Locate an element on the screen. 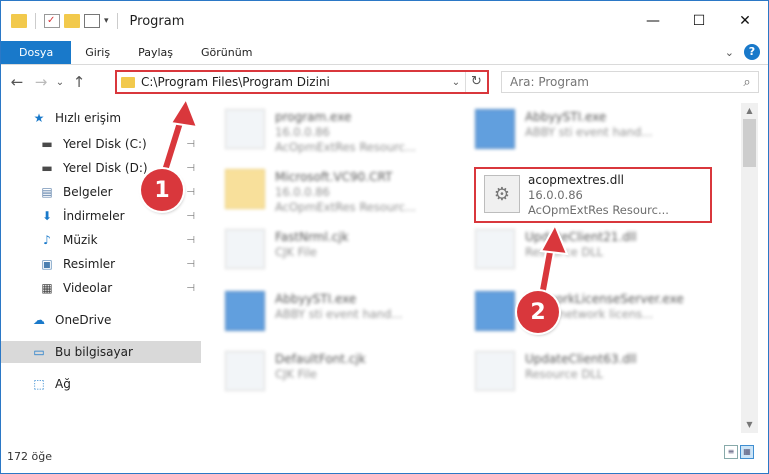 This screenshot has height=474, width=769. view-switcher: ≡ ▦ is located at coordinates (739, 452).